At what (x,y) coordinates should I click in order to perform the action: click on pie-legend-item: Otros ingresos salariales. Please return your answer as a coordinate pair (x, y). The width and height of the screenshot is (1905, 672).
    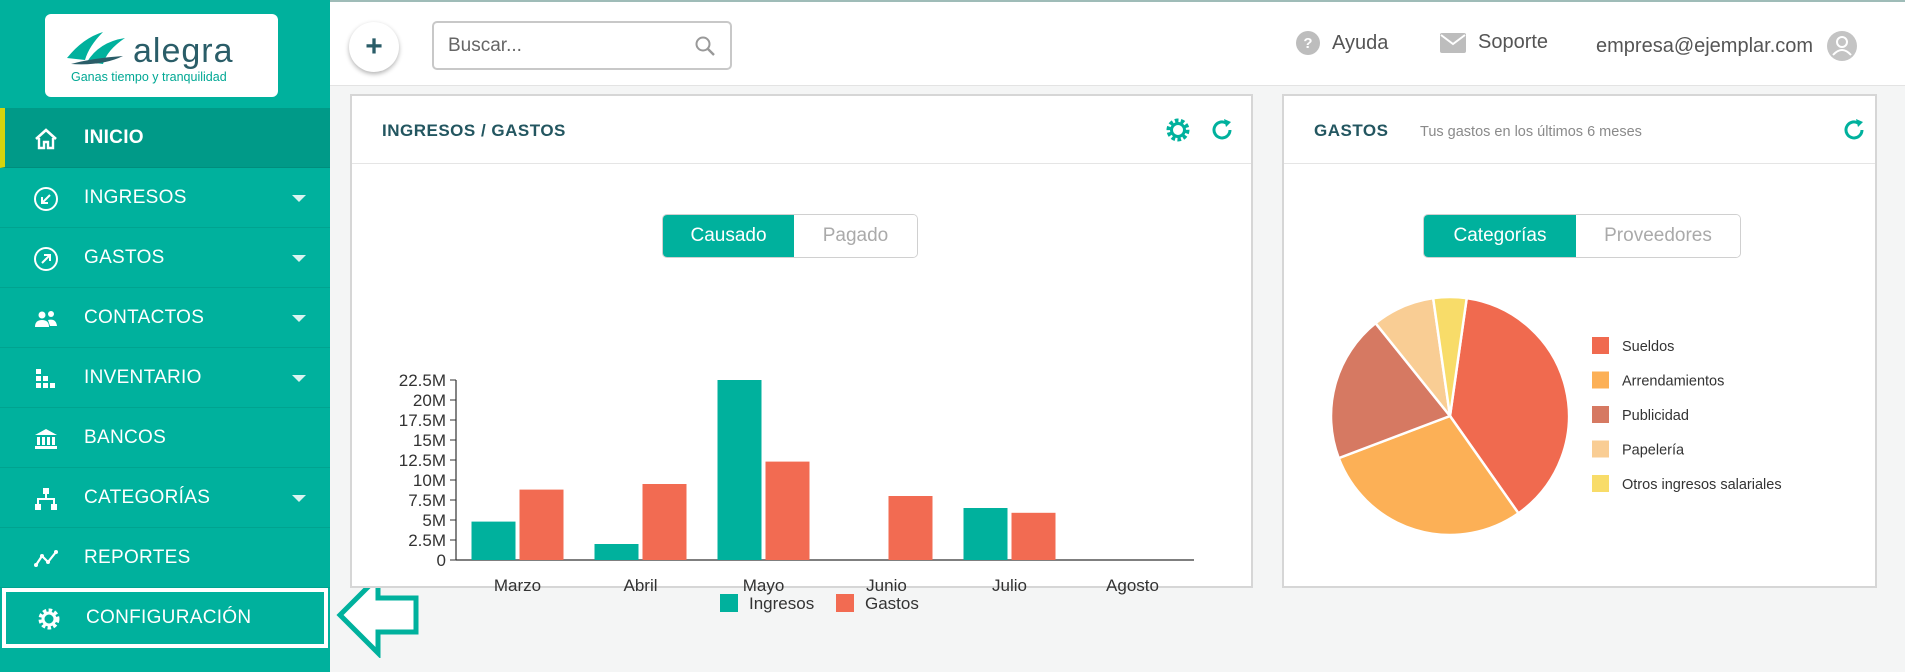
    Looking at the image, I should click on (1687, 484).